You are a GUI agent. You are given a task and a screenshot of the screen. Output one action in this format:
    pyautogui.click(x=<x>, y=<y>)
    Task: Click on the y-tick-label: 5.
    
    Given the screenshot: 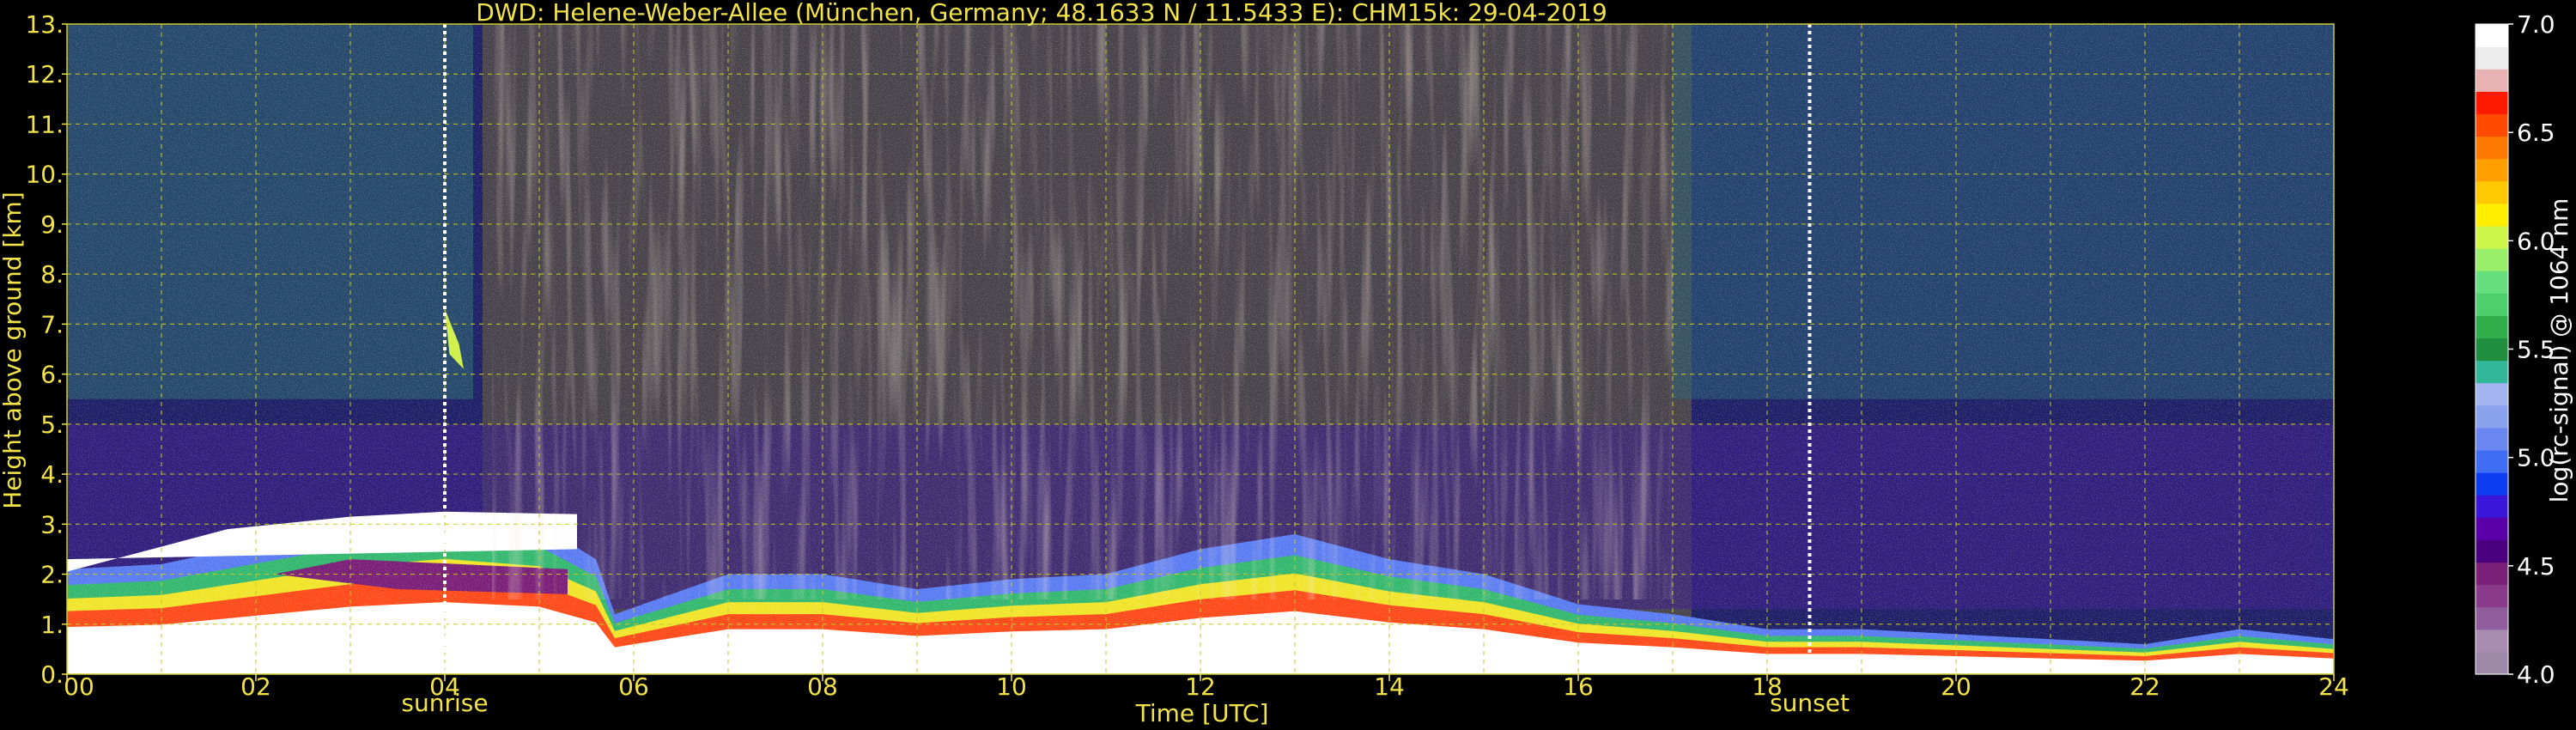 What is the action you would take?
    pyautogui.click(x=52, y=425)
    